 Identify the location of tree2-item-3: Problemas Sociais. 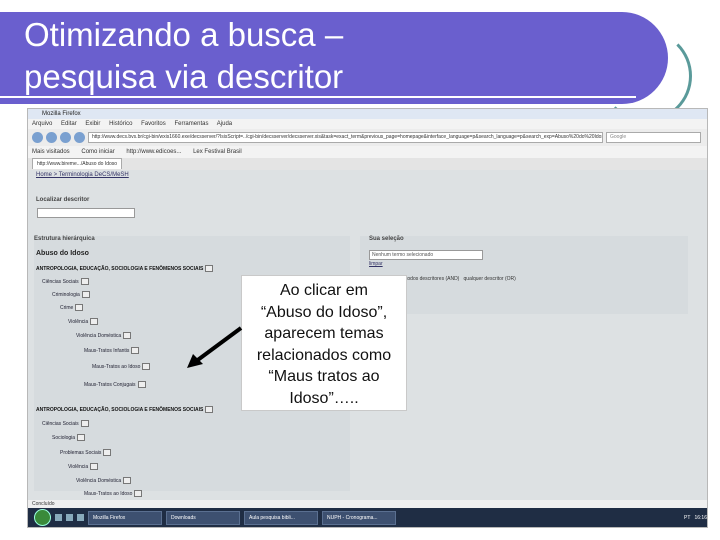
(86, 452).